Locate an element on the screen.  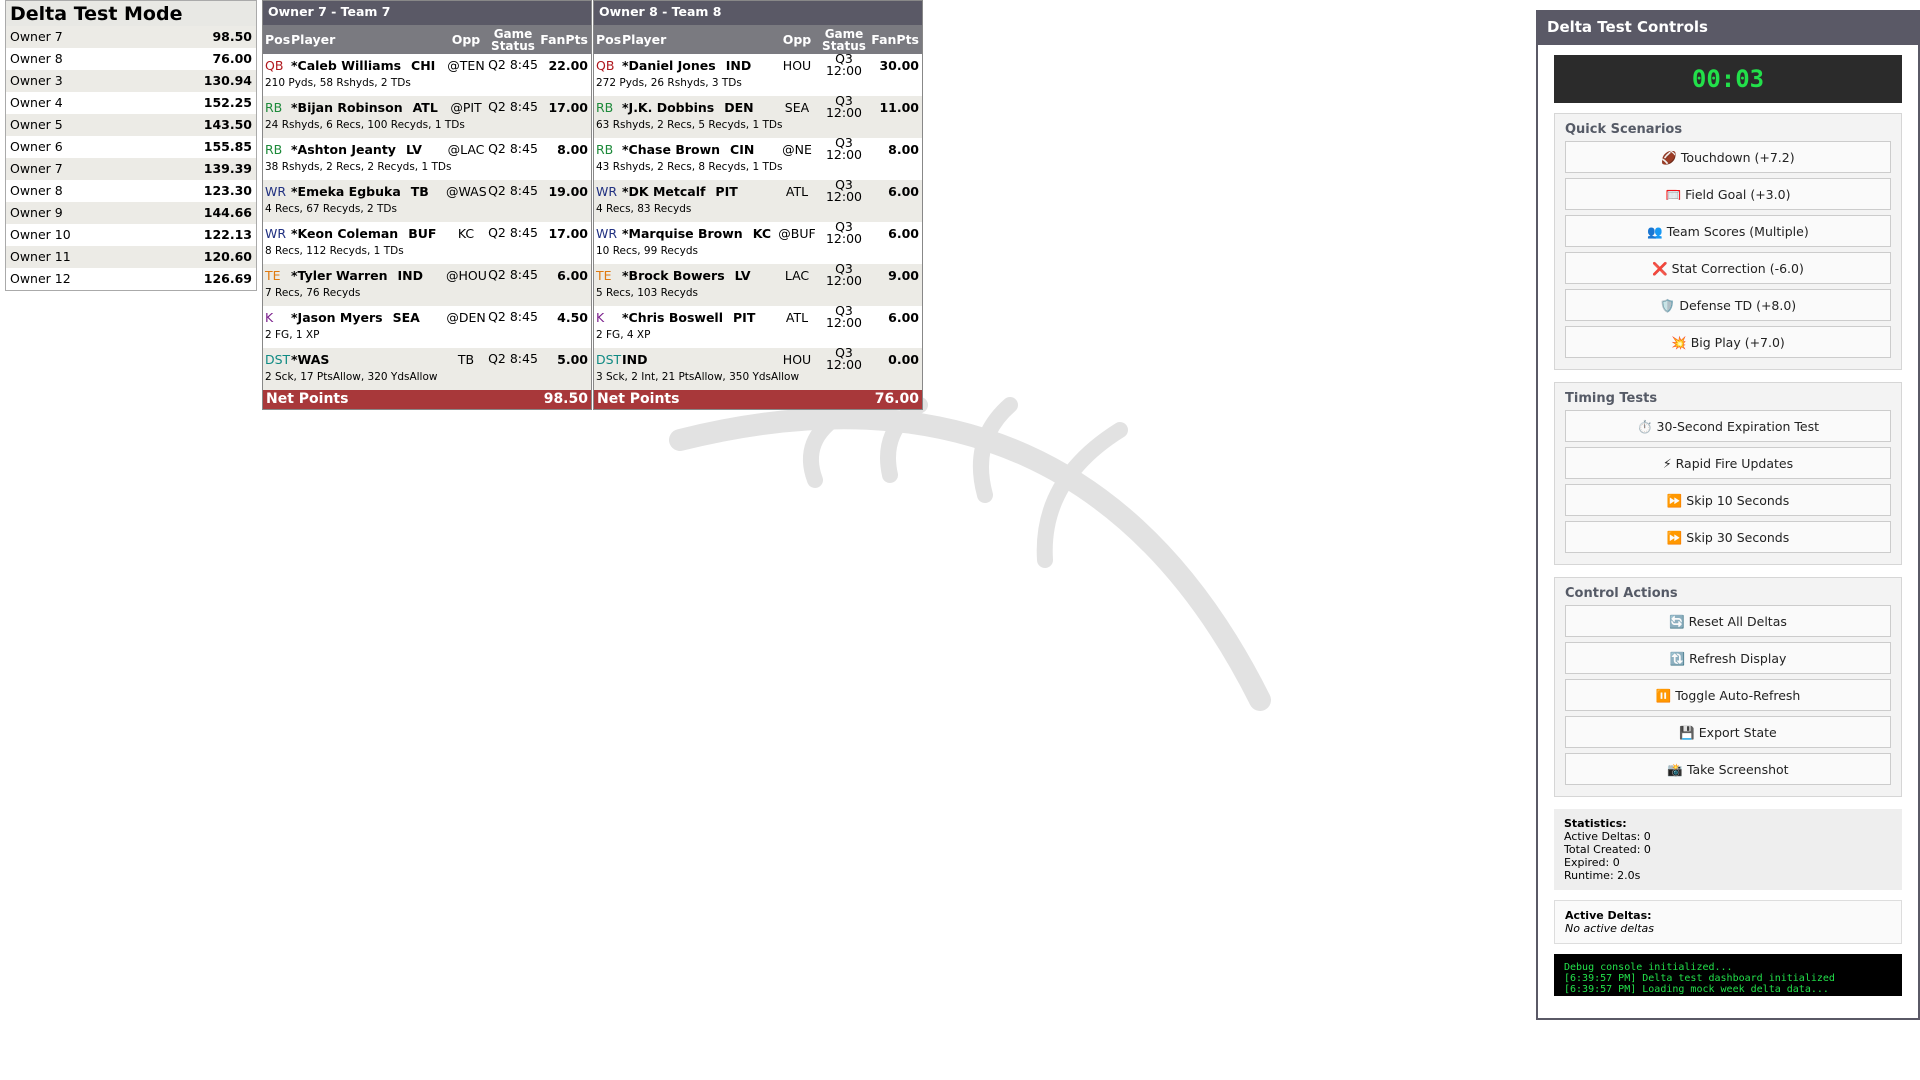
scenario-stat-correction-60-button: ❌ Stat Correction (-6.0) is located at coordinates (1728, 268).